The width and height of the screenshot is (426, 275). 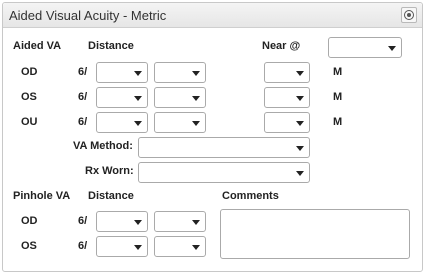 I want to click on aided-od-distance-modifier-select, so click(x=180, y=72).